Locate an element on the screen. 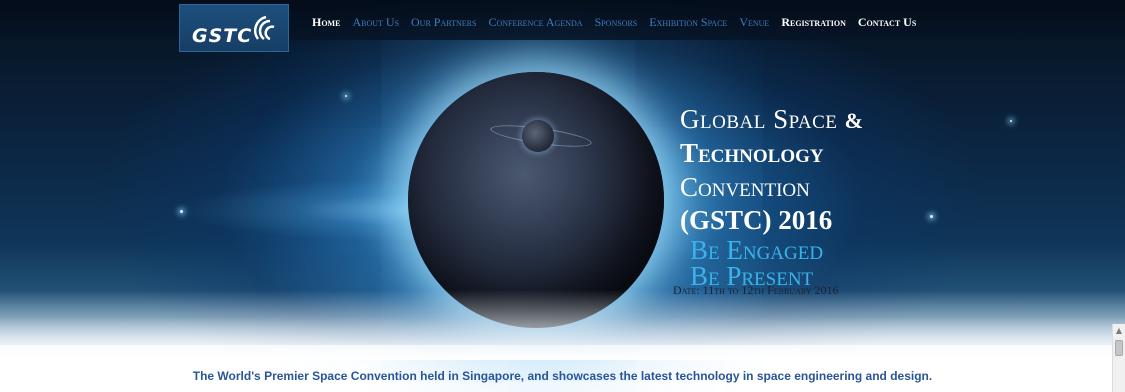 The height and width of the screenshot is (392, 1125). headline-line-4: (GSTC) 2016 is located at coordinates (756, 220).